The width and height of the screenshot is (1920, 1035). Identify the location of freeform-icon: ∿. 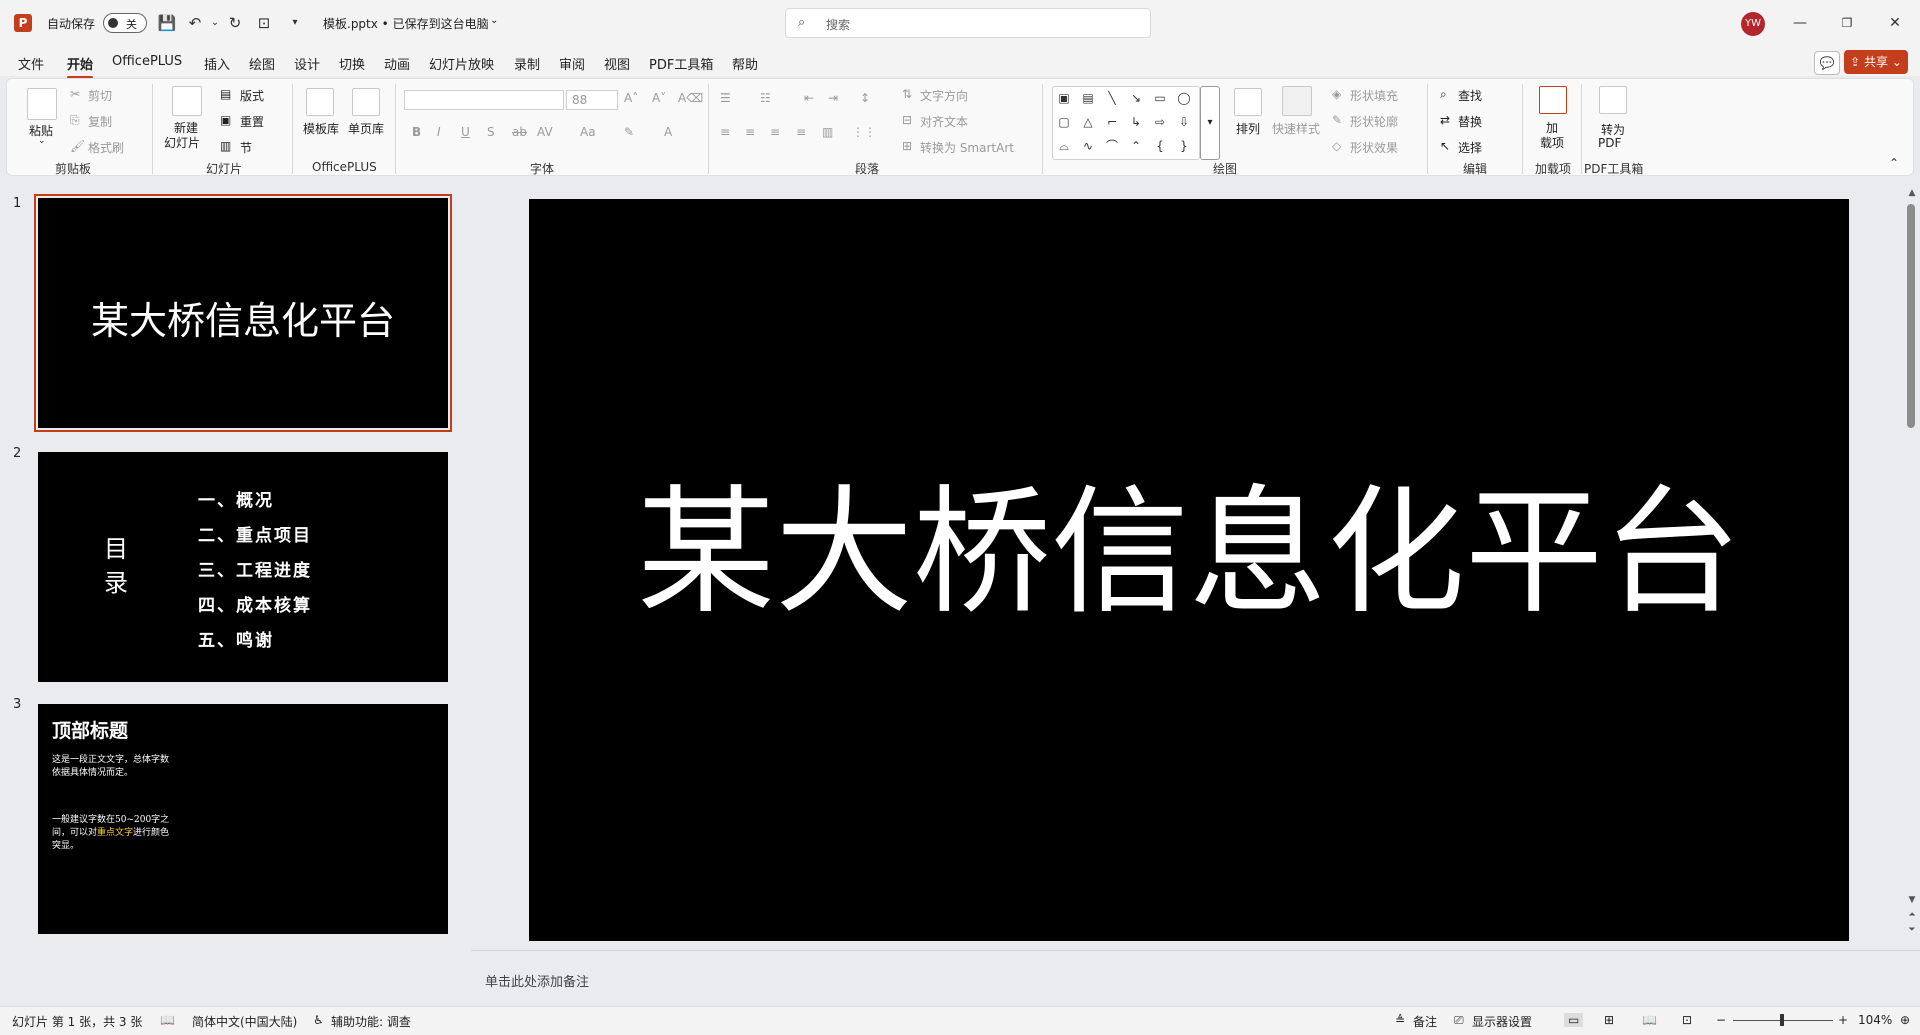
(1088, 146).